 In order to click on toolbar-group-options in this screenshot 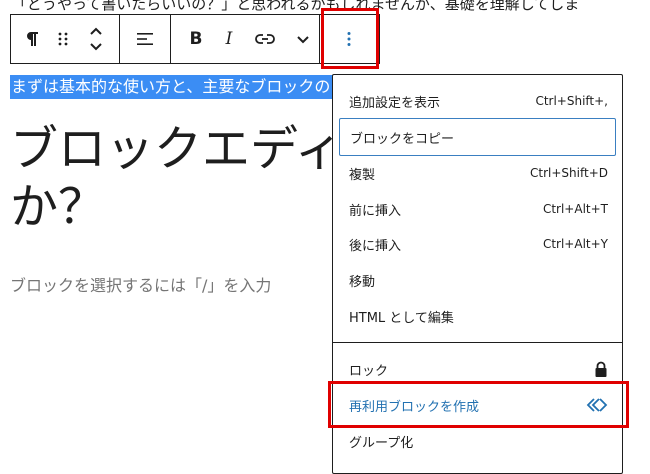, I will do `click(349, 39)`.